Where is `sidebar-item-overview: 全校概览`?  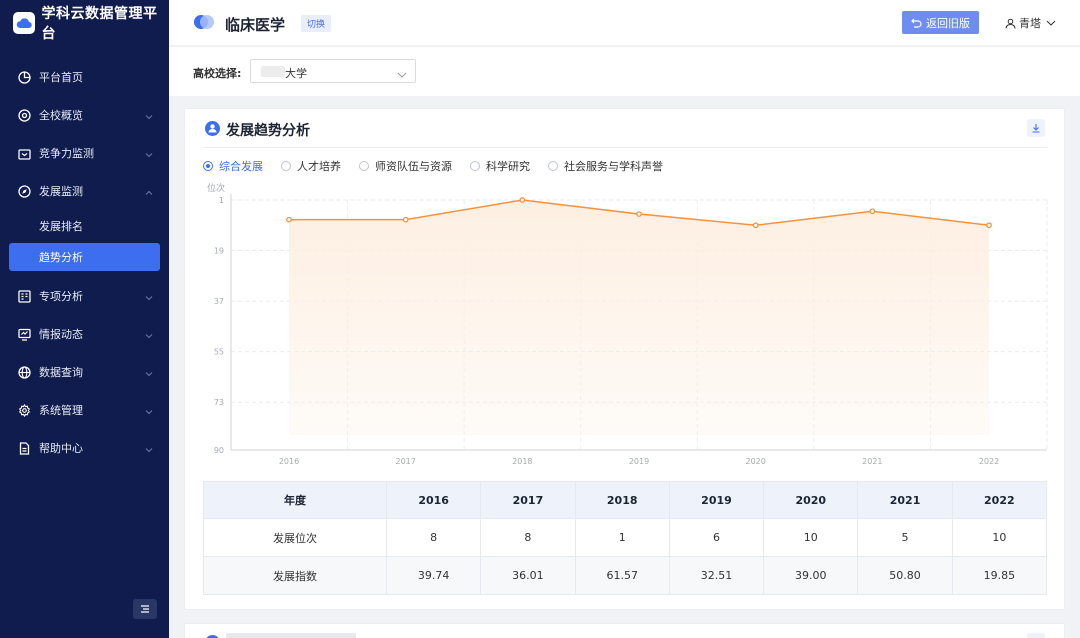
sidebar-item-overview: 全校概览 is located at coordinates (84, 115).